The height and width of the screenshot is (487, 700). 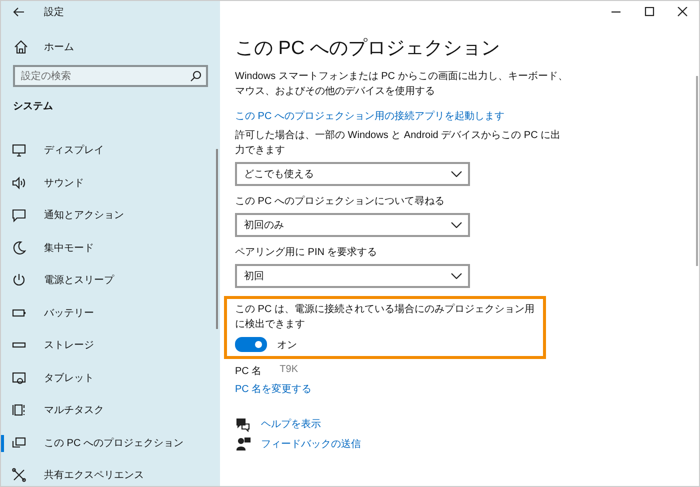 I want to click on setting-label: ペアリング用に PIN を要求する, so click(x=306, y=253).